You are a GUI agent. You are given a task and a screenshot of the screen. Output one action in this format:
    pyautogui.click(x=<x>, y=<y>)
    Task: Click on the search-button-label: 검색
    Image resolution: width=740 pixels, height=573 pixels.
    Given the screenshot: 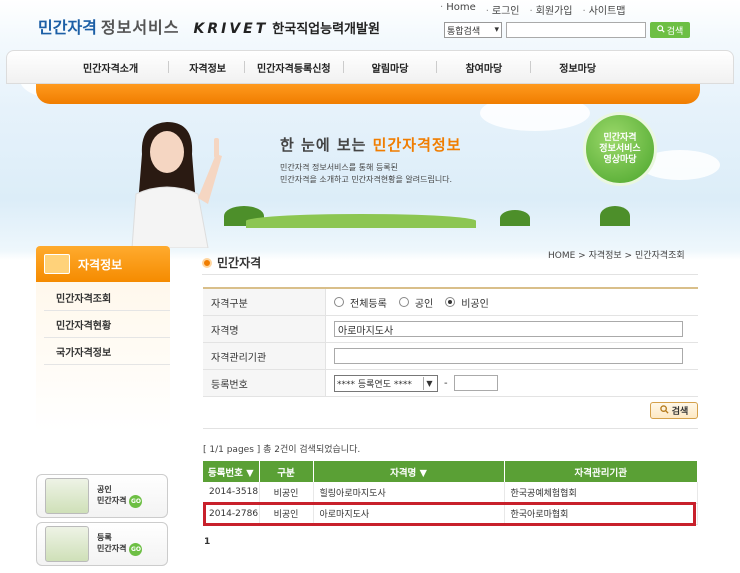 What is the action you would take?
    pyautogui.click(x=675, y=31)
    